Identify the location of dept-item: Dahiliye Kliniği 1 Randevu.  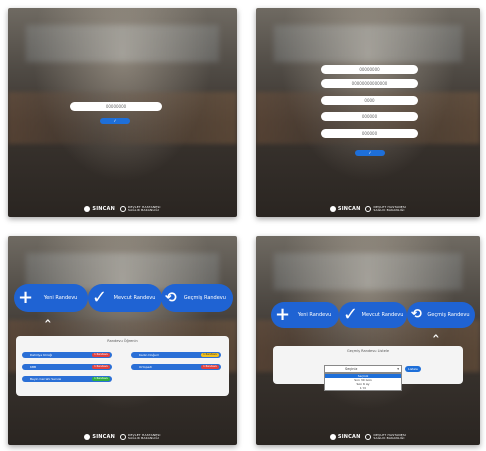
(67, 355).